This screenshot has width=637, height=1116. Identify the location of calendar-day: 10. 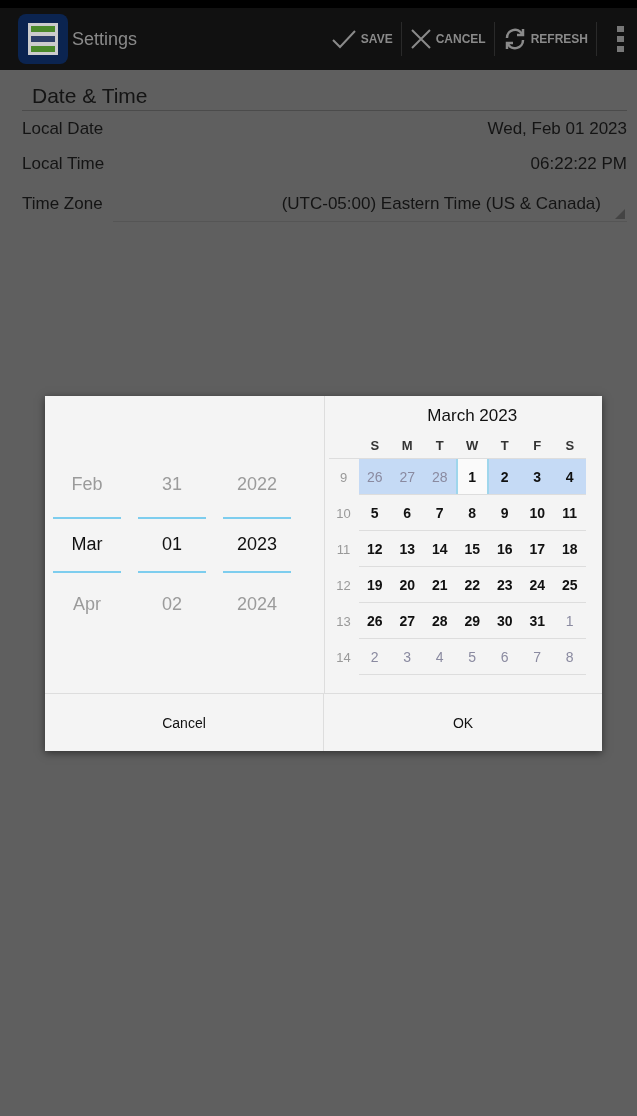
(537, 513).